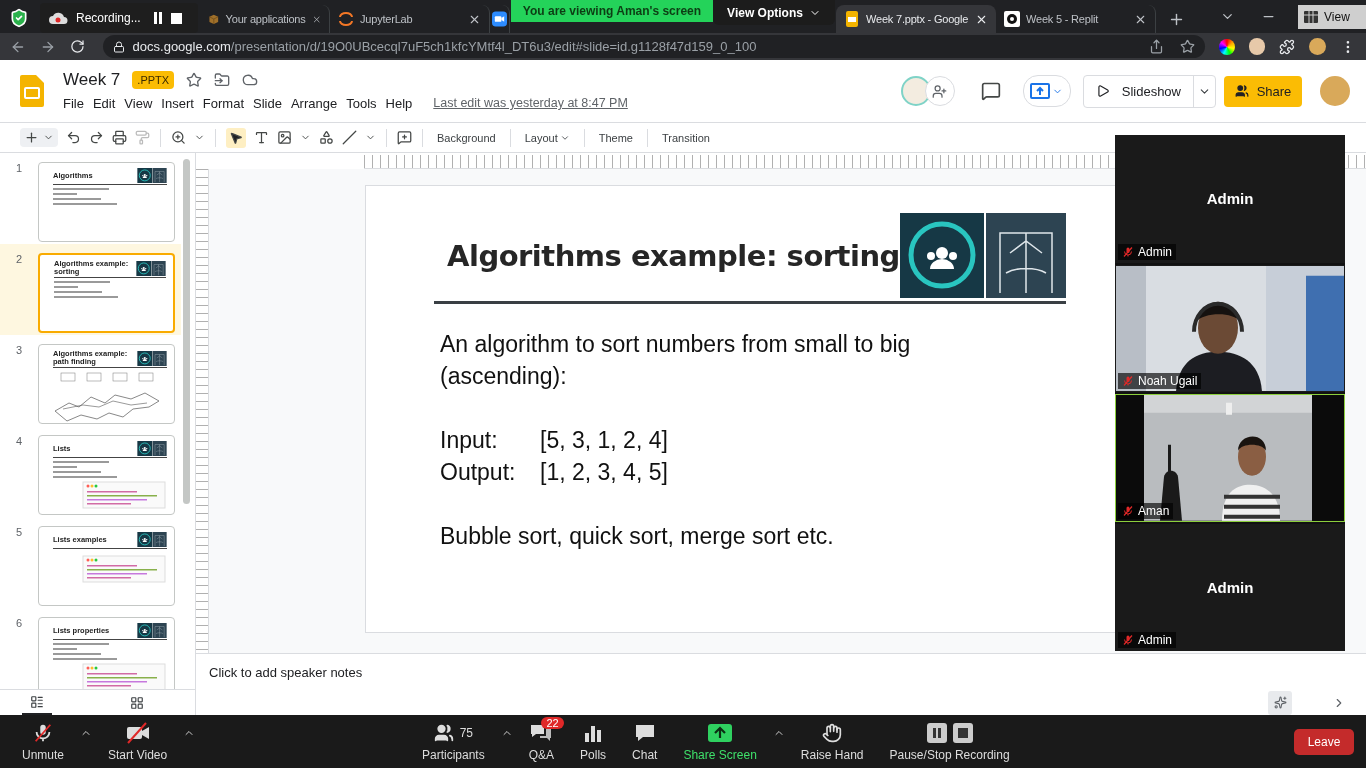 The height and width of the screenshot is (768, 1366). Describe the element at coordinates (1168, 381) in the screenshot. I see `participant-label: Noah Ugail` at that location.